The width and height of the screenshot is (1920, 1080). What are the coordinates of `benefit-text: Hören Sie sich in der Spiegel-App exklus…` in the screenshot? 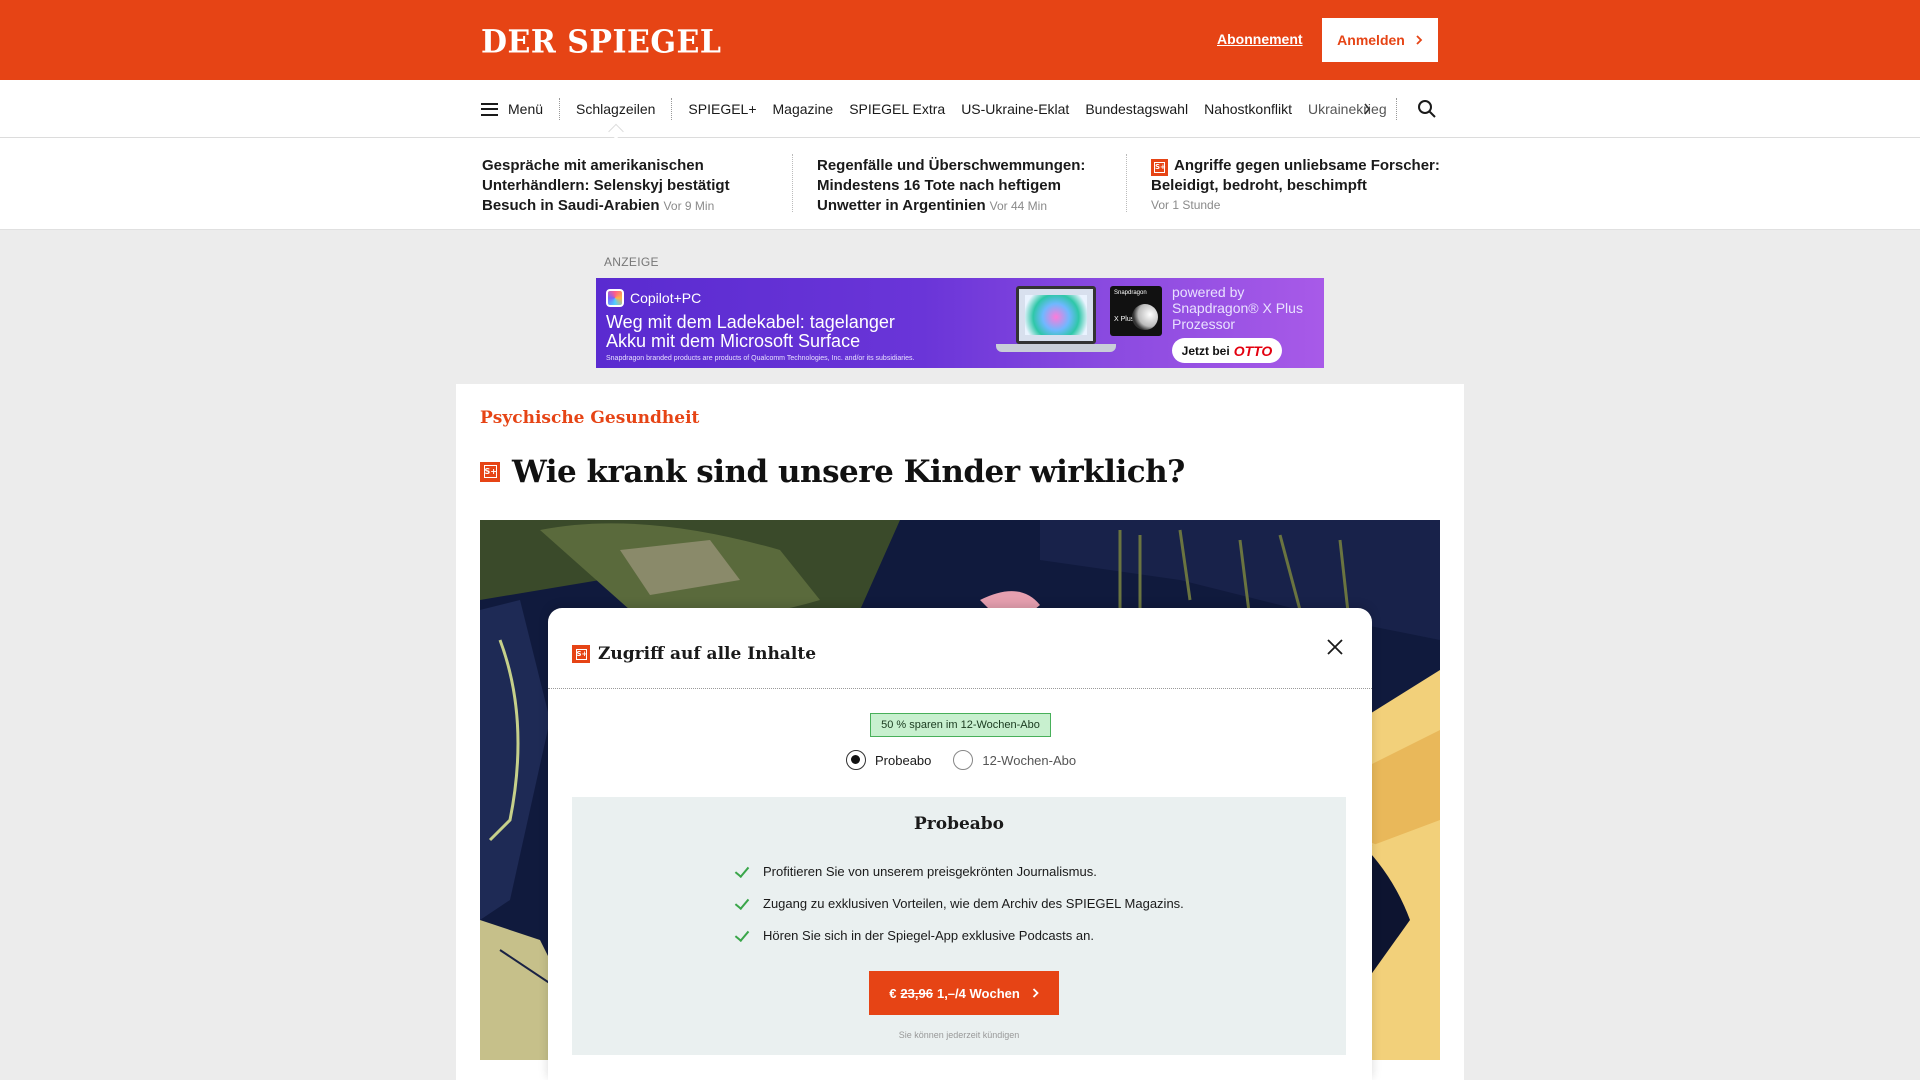 It's located at (928, 935).